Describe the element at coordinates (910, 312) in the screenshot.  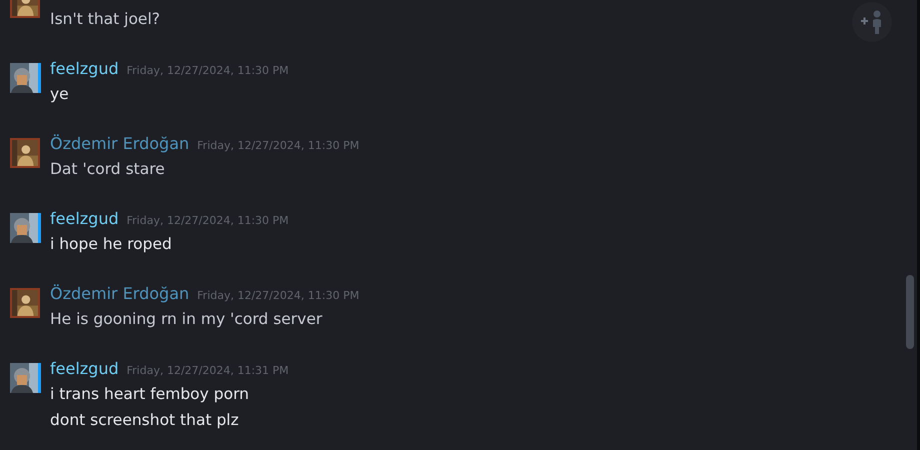
I see `scrollbar-thumb` at that location.